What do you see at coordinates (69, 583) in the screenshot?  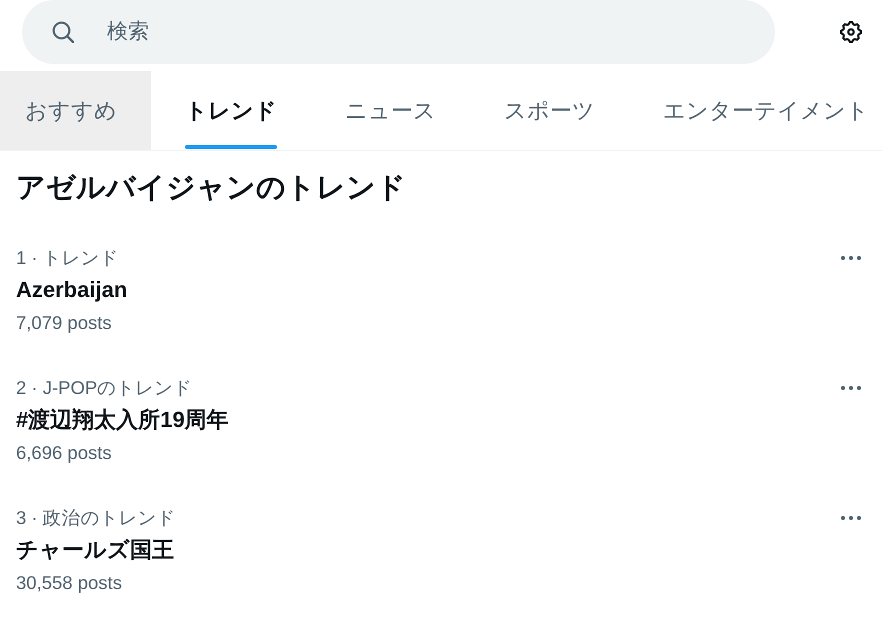 I see `post-count: 30,558 posts` at bounding box center [69, 583].